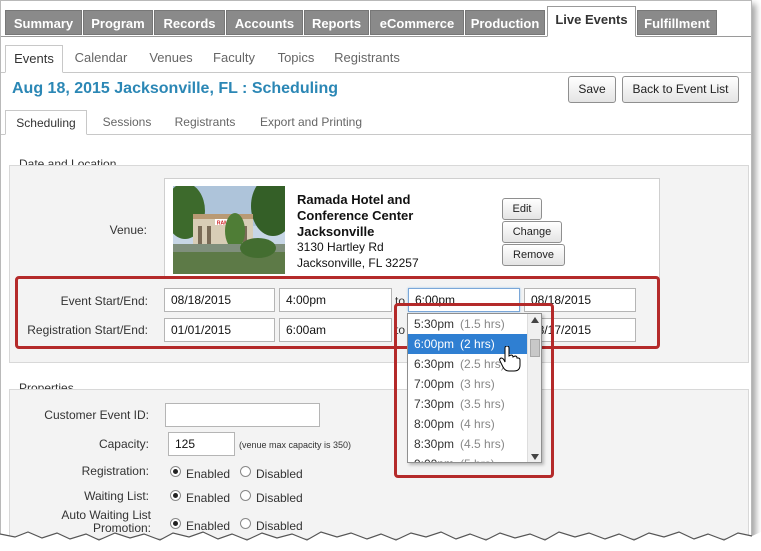  I want to click on waiting-list-label: Waiting List:, so click(116, 496).